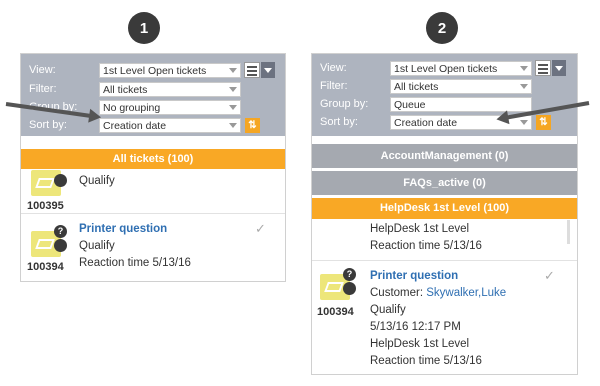 This screenshot has height=386, width=600. Describe the element at coordinates (461, 104) in the screenshot. I see `group-by-select: Queue` at that location.